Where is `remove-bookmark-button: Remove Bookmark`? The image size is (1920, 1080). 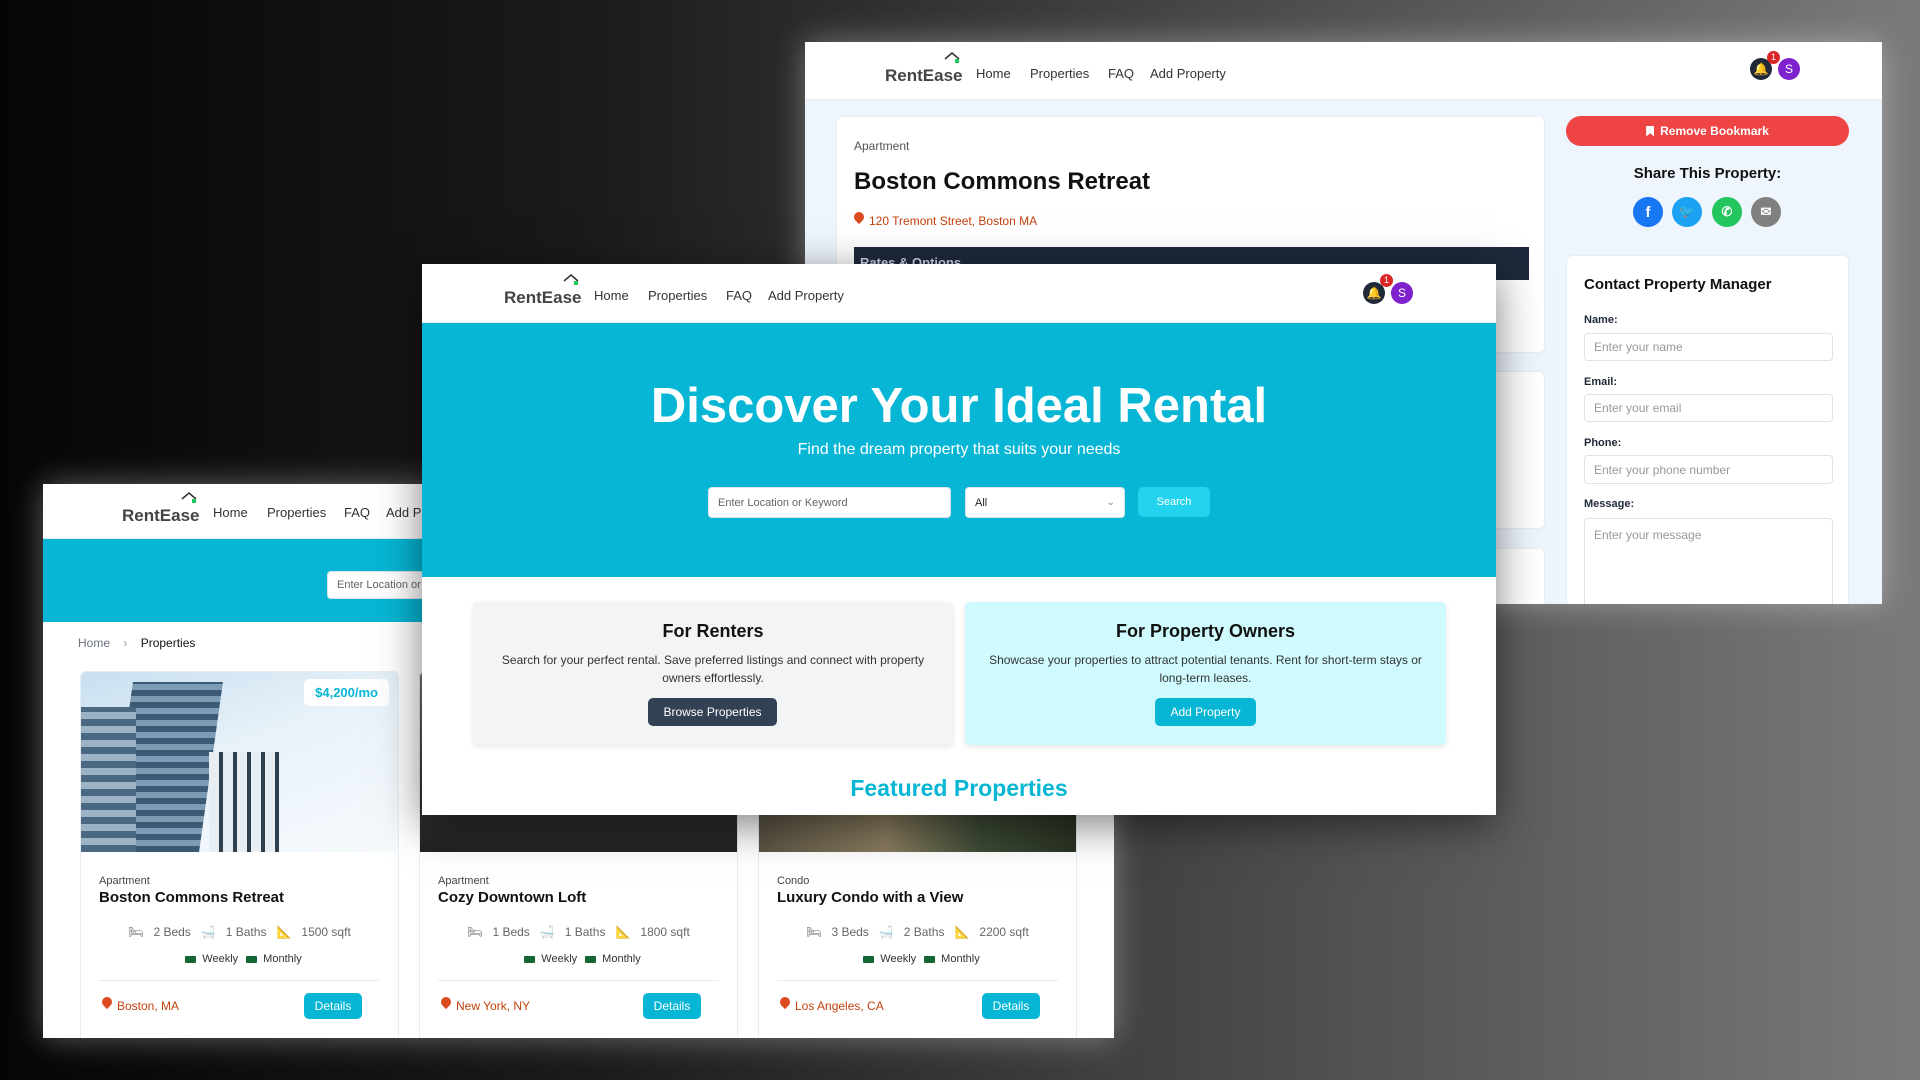 remove-bookmark-button: Remove Bookmark is located at coordinates (1707, 131).